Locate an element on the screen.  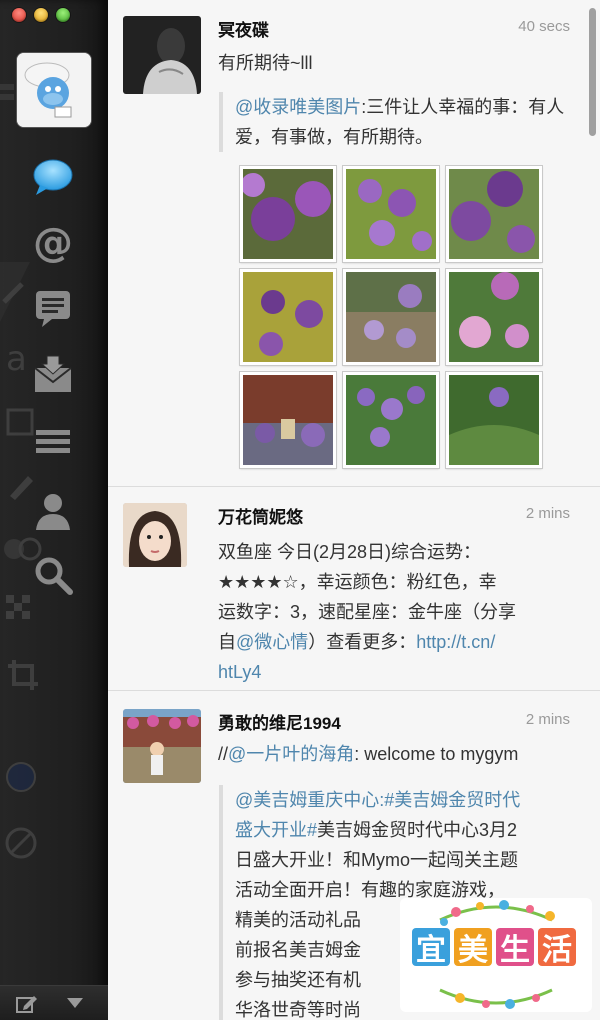
comments-icon is located at coordinates (53, 309).